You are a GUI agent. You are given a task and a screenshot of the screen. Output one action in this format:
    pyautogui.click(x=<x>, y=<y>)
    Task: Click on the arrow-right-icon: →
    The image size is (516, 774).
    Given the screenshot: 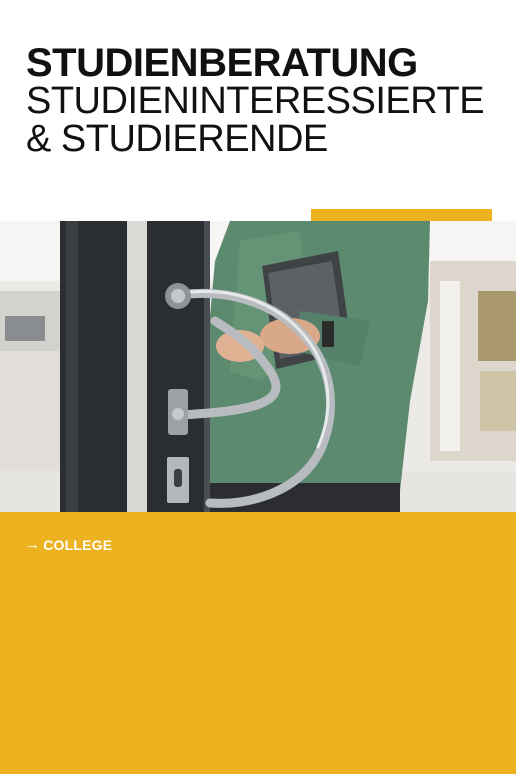 What is the action you would take?
    pyautogui.click(x=33, y=544)
    